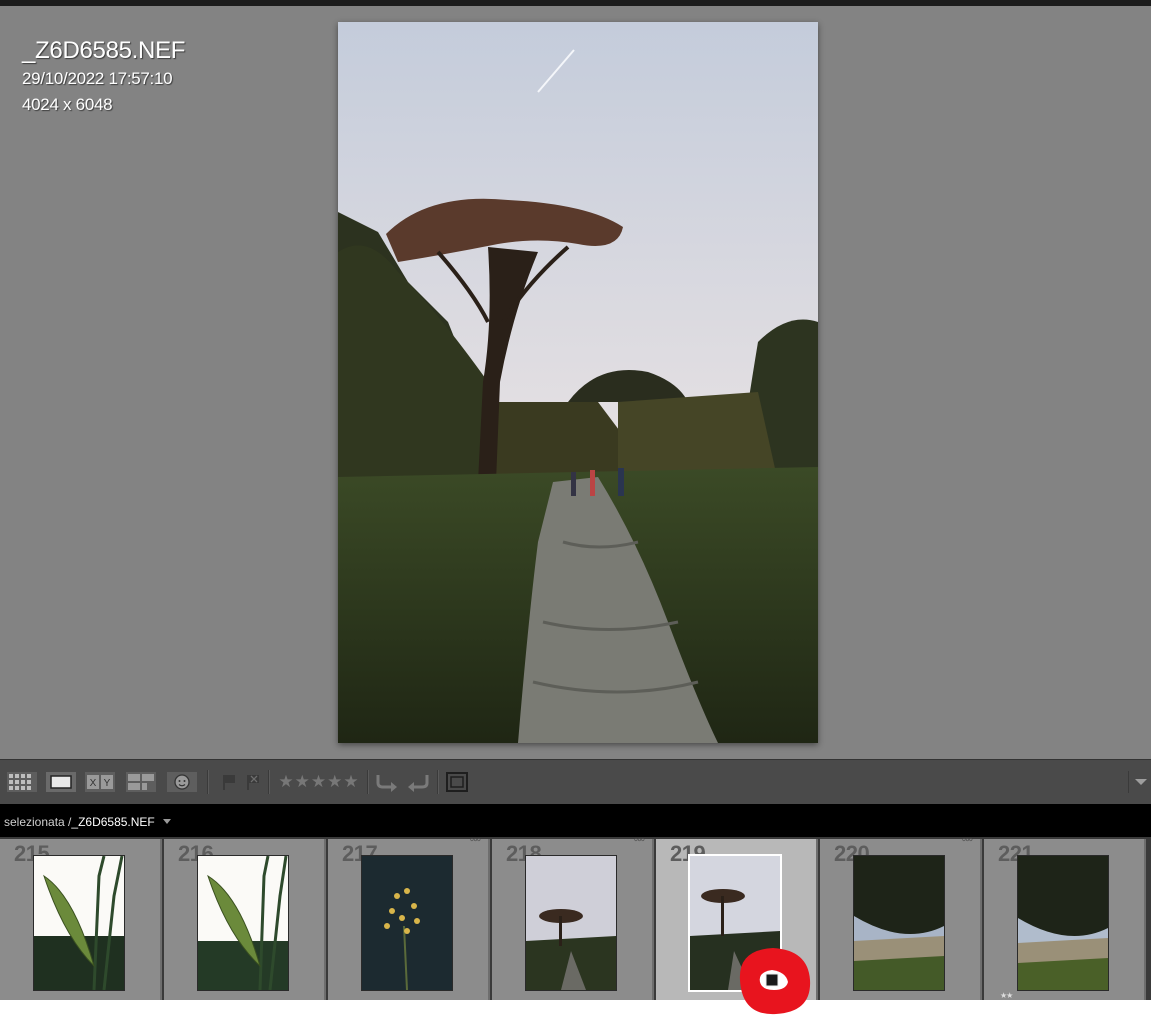 Image resolution: width=1151 pixels, height=1020 pixels. I want to click on flag-icon, so click(229, 782).